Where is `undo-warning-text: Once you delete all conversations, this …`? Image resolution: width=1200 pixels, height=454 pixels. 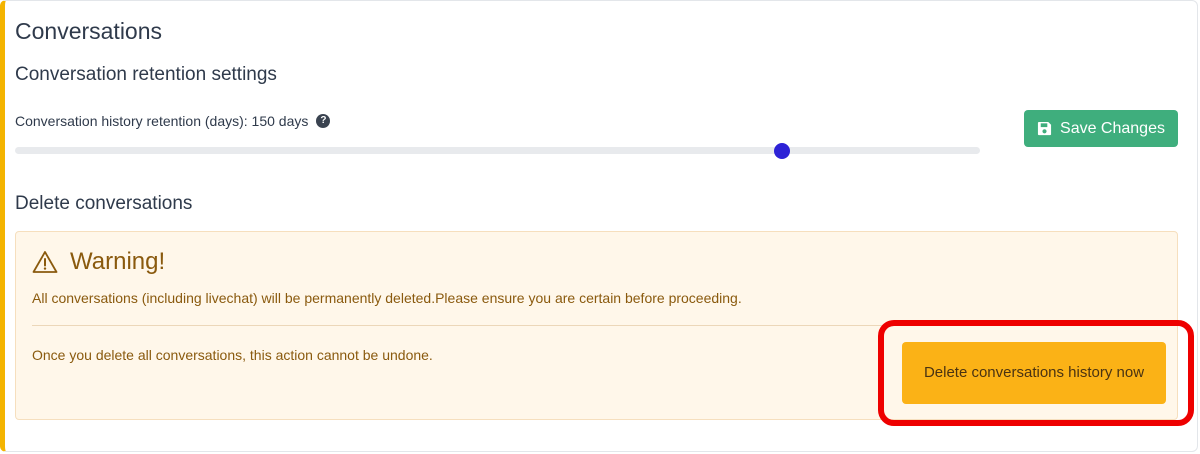
undo-warning-text: Once you delete all conversations, this … is located at coordinates (232, 355).